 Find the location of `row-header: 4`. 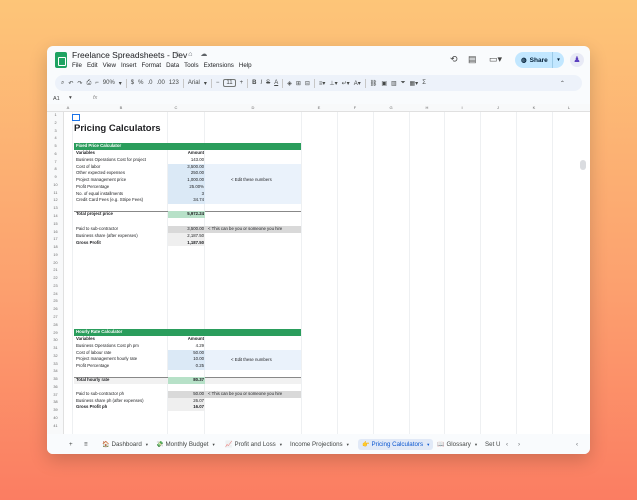

row-header: 4 is located at coordinates (55, 138).